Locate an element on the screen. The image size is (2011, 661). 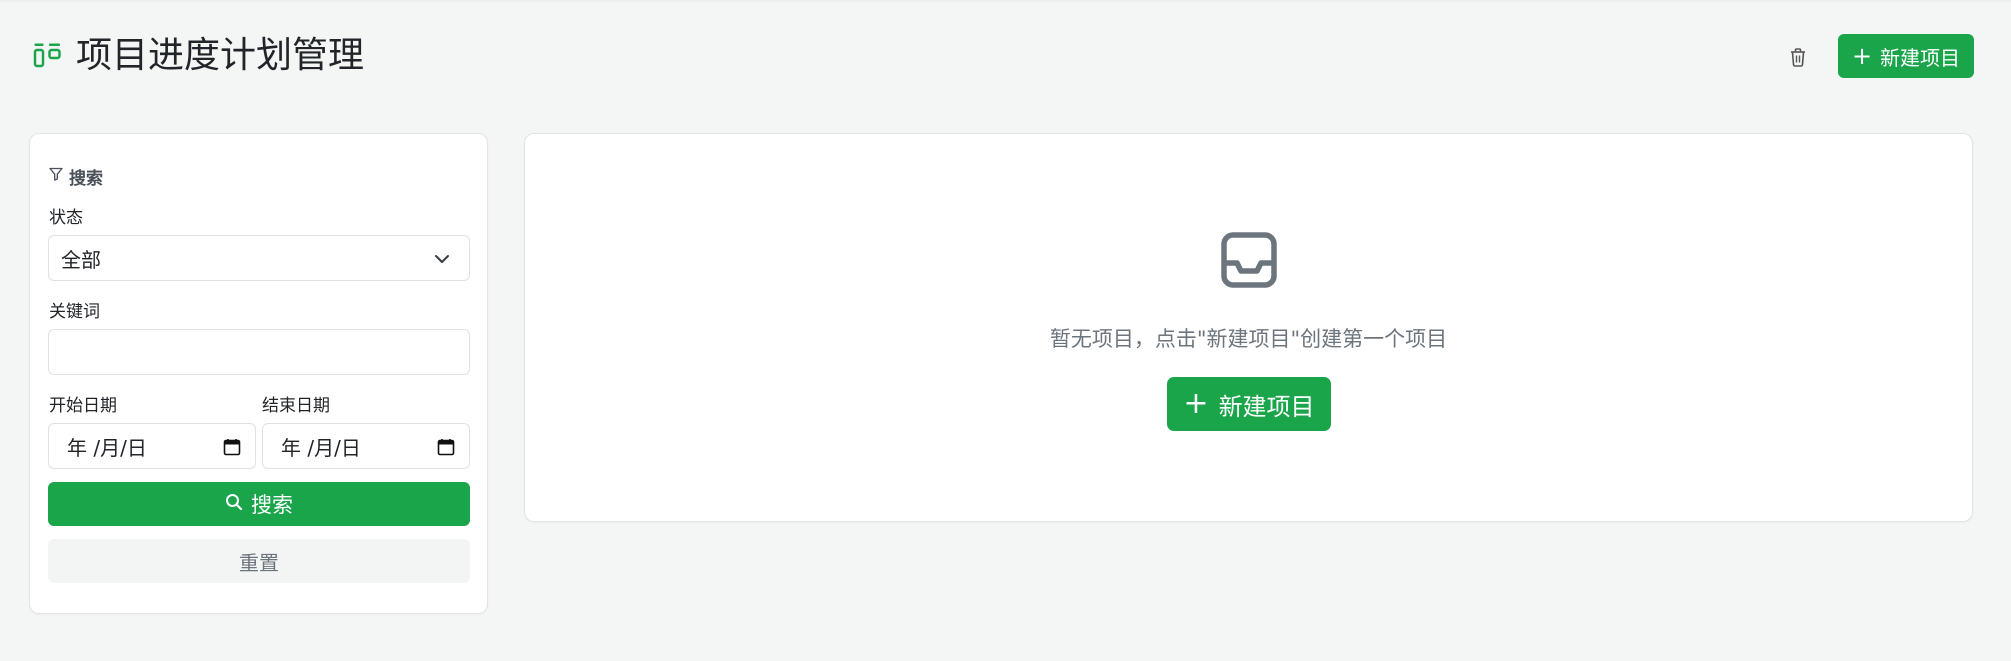
search-button: 搜索 is located at coordinates (259, 504).